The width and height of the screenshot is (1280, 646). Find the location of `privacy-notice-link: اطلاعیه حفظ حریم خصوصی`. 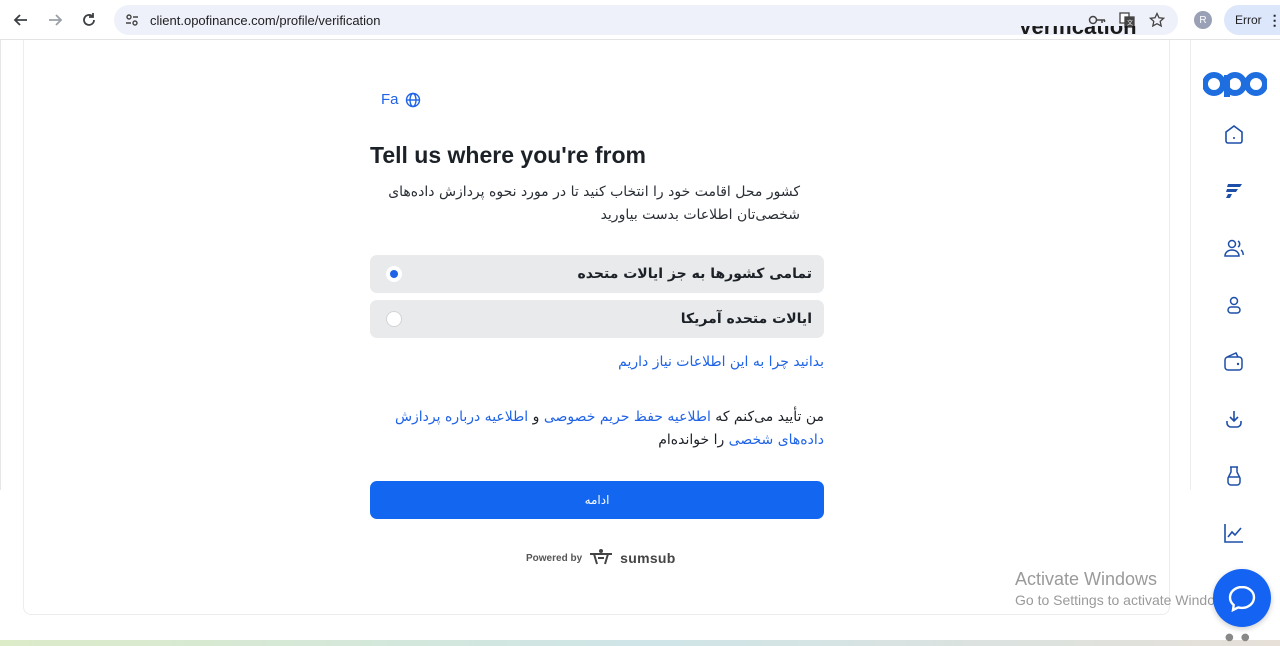

privacy-notice-link: اطلاعیه حفظ حریم خصوصی is located at coordinates (627, 417).